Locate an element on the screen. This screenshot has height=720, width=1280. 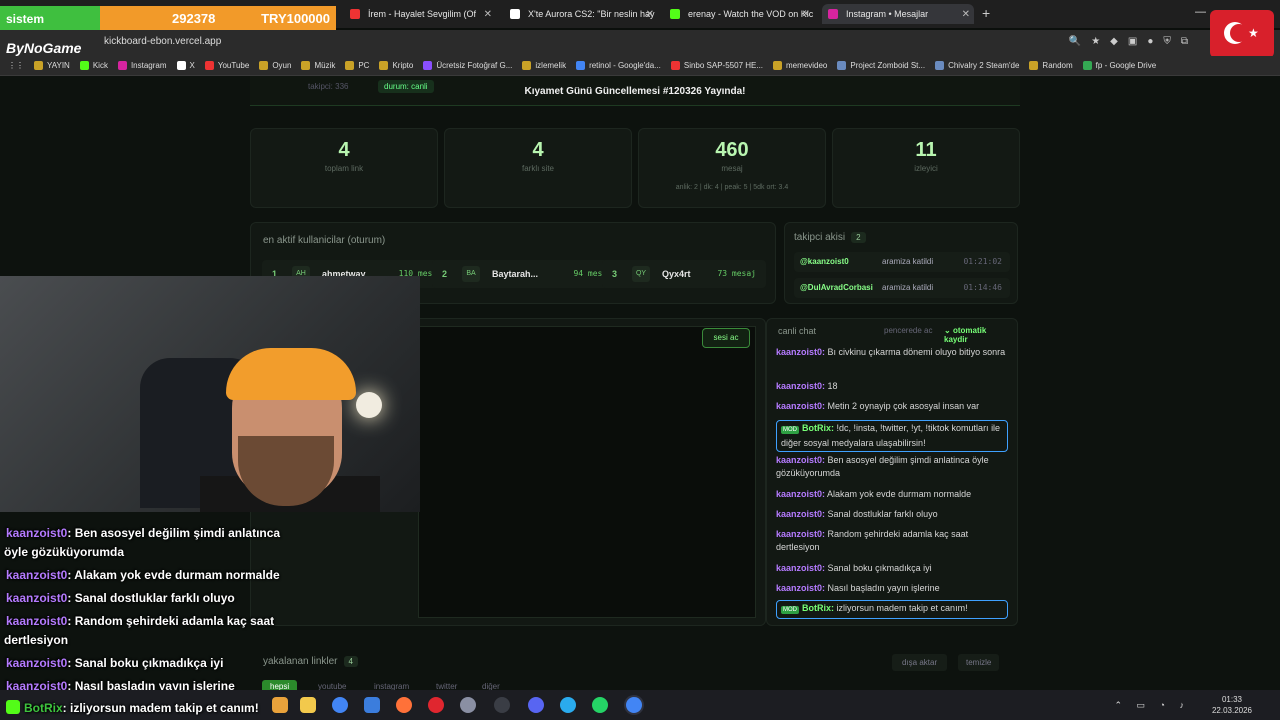
export-button: dışa aktar is located at coordinates (920, 662).